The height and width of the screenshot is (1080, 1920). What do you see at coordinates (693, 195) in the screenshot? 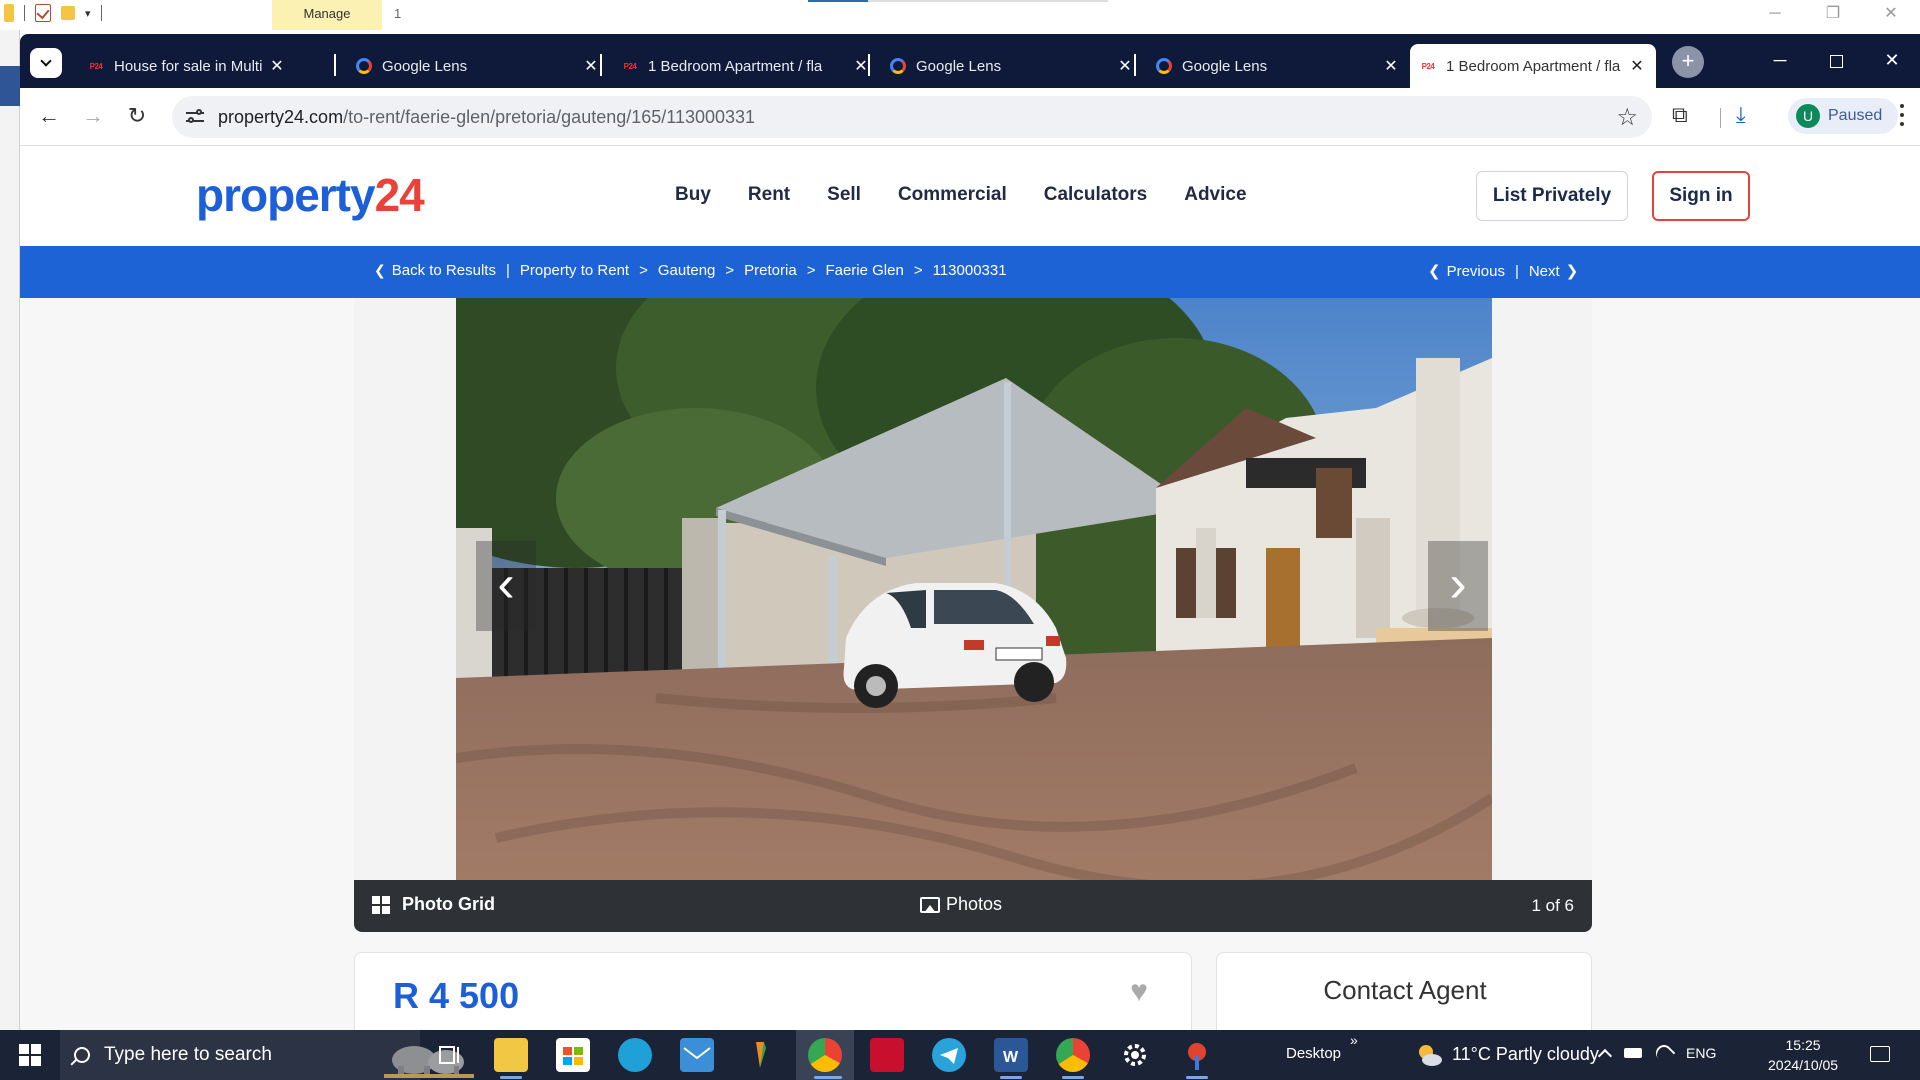
I see `nav-buy: Buy` at bounding box center [693, 195].